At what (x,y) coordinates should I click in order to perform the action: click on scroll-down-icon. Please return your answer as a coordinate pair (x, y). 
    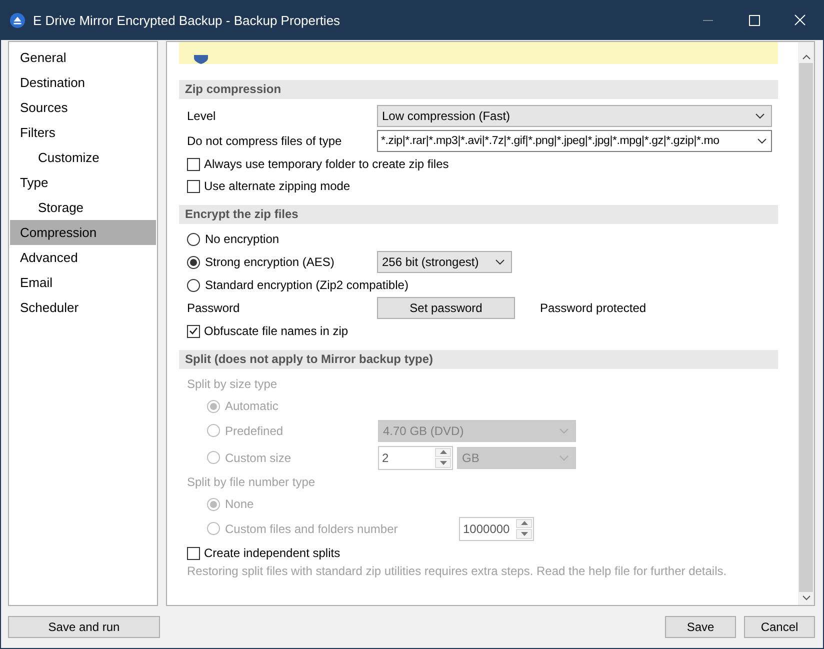
    Looking at the image, I should click on (806, 598).